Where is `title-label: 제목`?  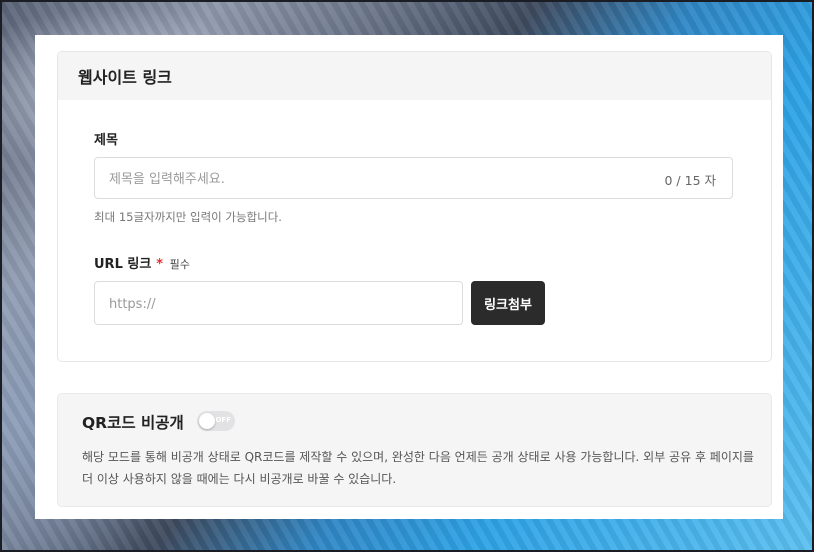 title-label: 제목 is located at coordinates (106, 140).